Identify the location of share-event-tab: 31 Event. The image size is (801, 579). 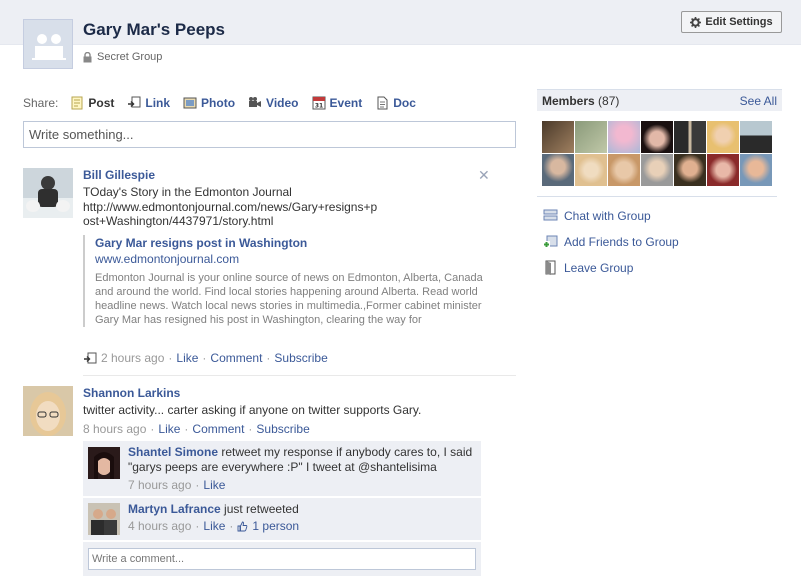
(337, 103).